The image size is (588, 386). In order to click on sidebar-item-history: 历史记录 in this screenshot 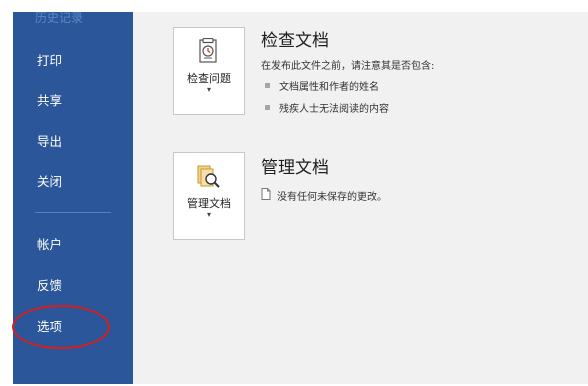, I will do `click(59, 17)`.